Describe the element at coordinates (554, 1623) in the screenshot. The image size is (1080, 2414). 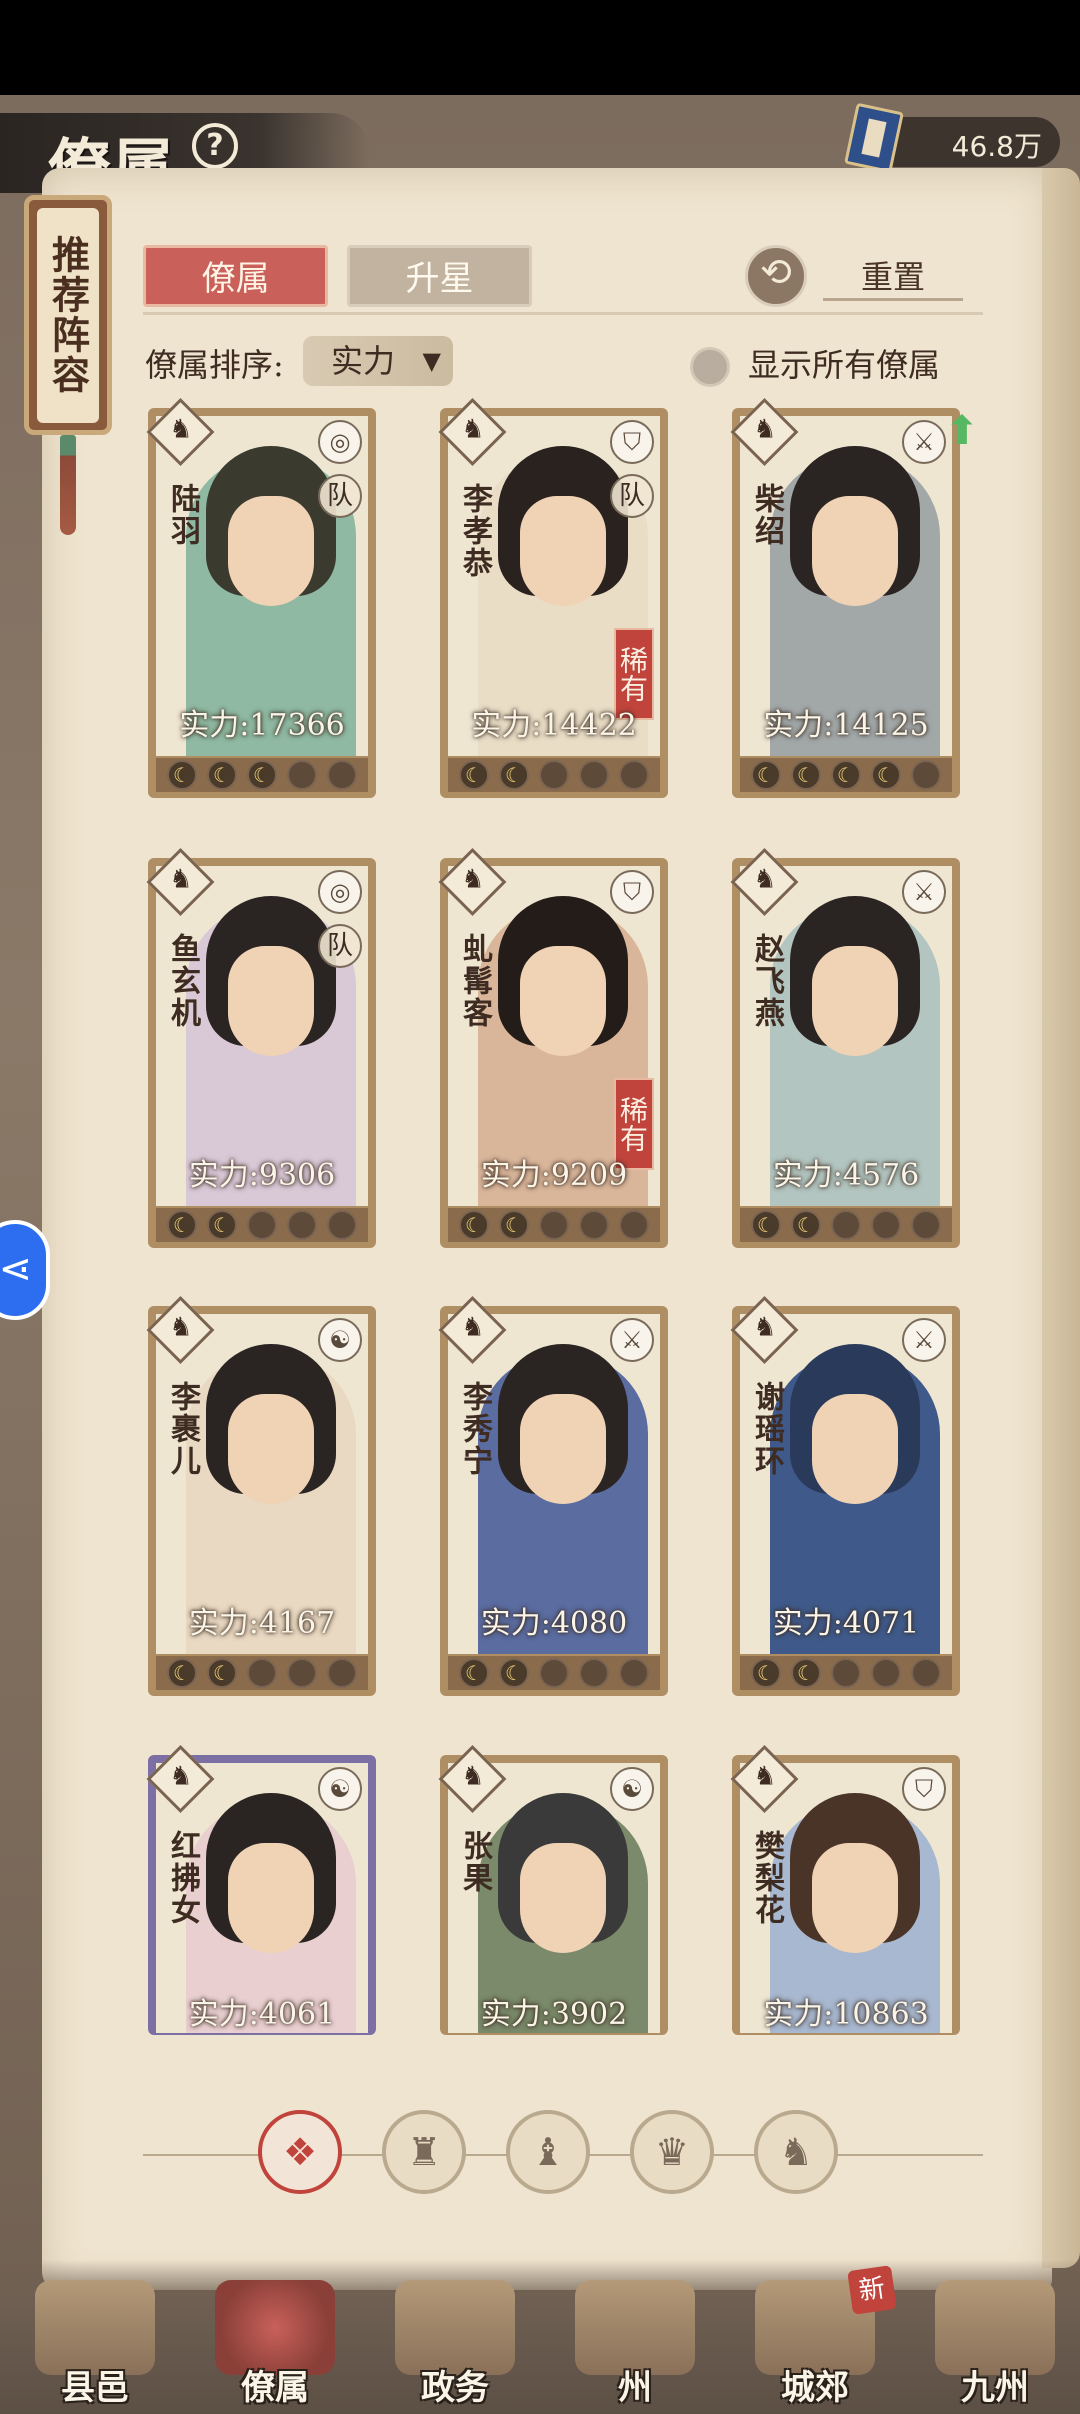
I see `power-value: 实力:4080` at that location.